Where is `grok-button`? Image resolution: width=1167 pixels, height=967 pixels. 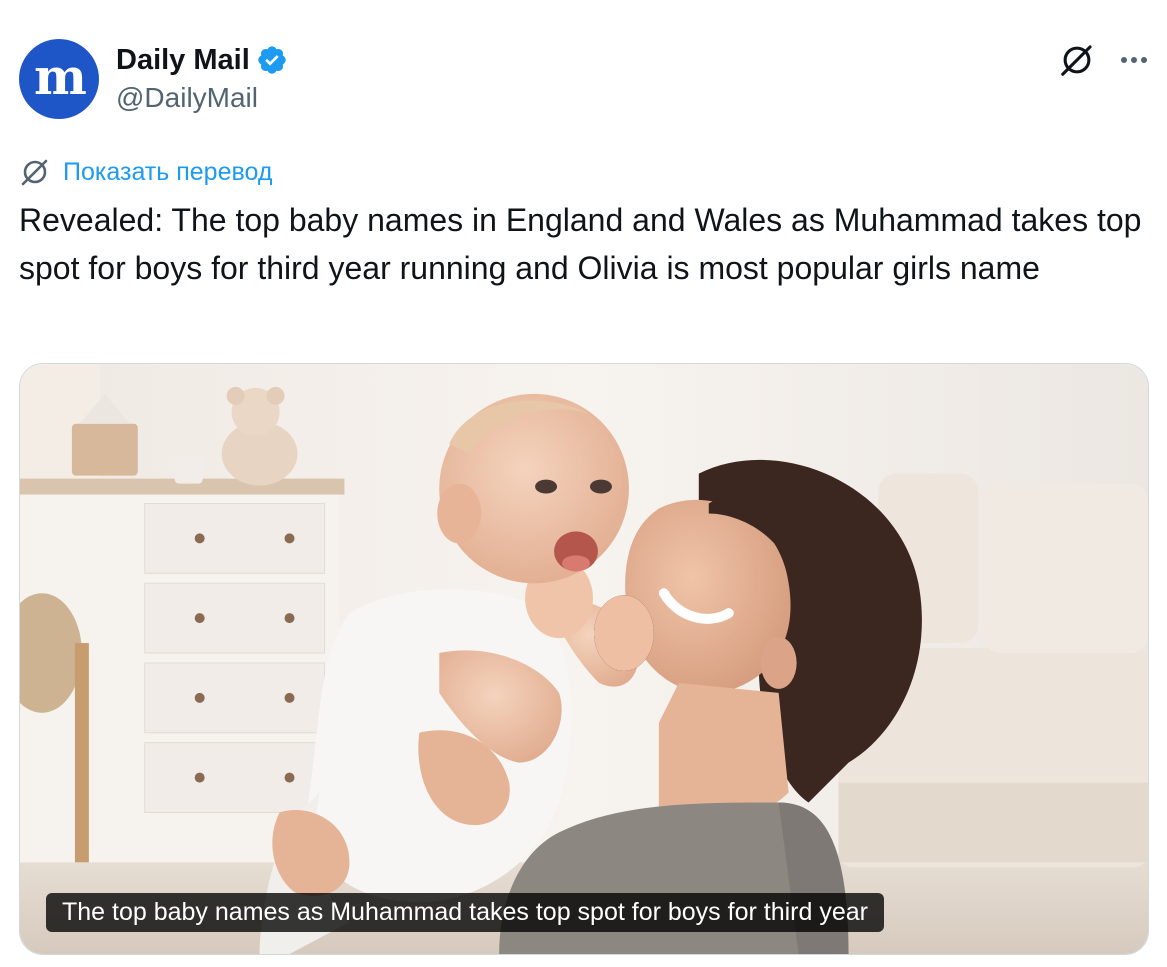
grok-button is located at coordinates (1077, 60).